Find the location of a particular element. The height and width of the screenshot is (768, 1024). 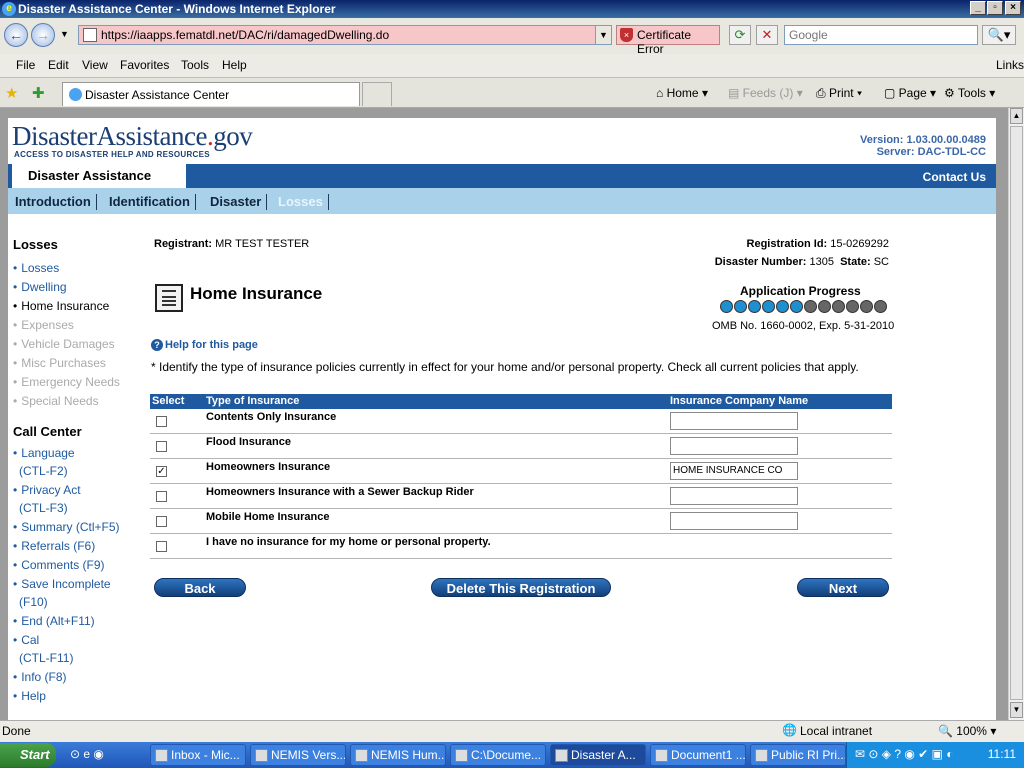

sidebar-item-privacy-act: • Privacy Act (CTL-F3) is located at coordinates (47, 499).